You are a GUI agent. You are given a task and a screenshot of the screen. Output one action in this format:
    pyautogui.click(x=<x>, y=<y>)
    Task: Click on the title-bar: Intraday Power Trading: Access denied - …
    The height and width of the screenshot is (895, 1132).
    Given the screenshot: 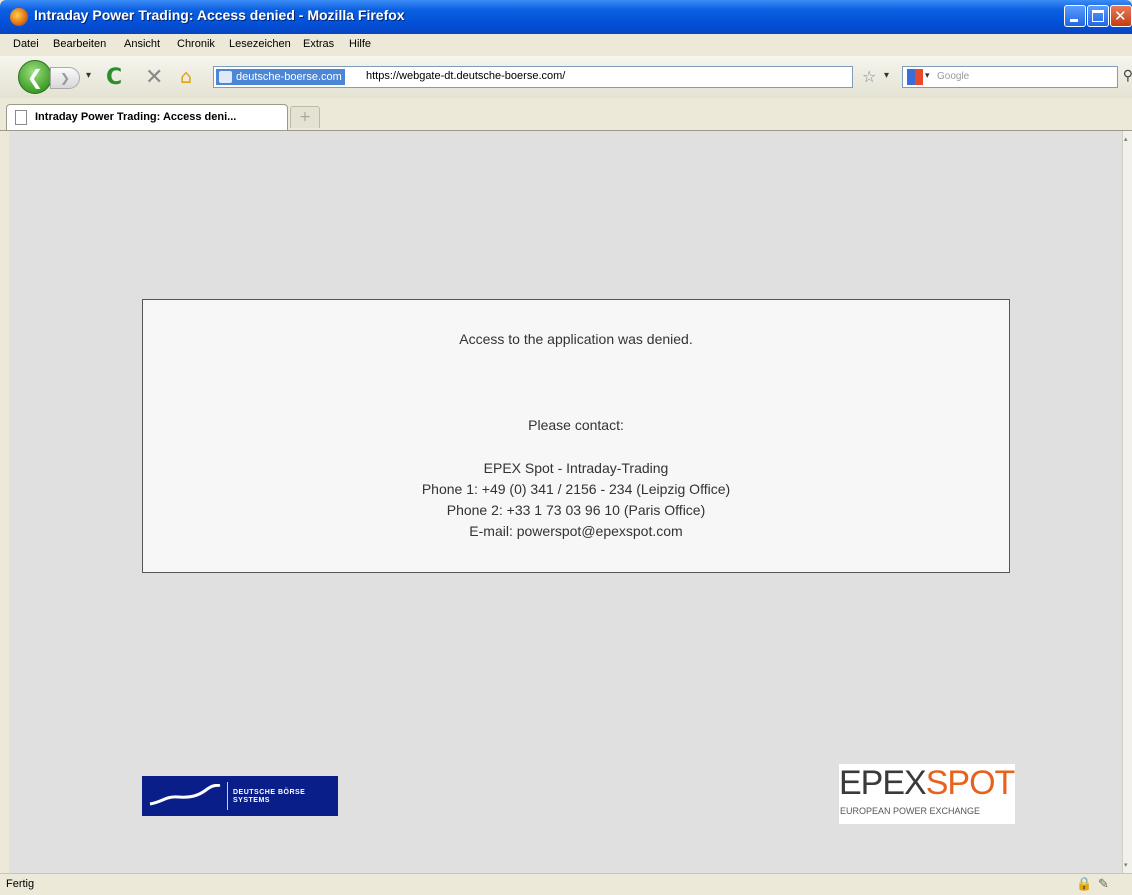 What is the action you would take?
    pyautogui.click(x=566, y=17)
    